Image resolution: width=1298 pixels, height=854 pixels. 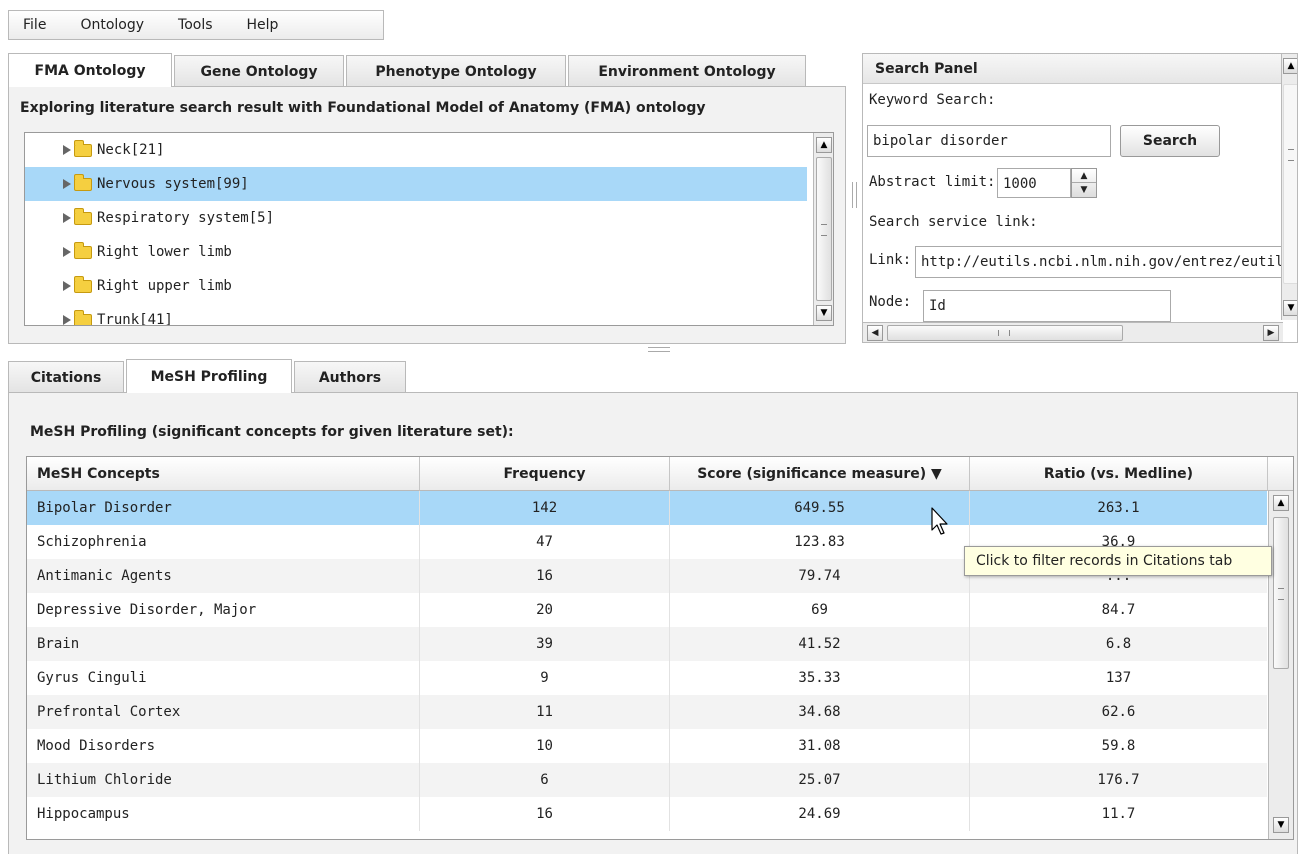 I want to click on cell-ratio: 59.8, so click(x=1118, y=746).